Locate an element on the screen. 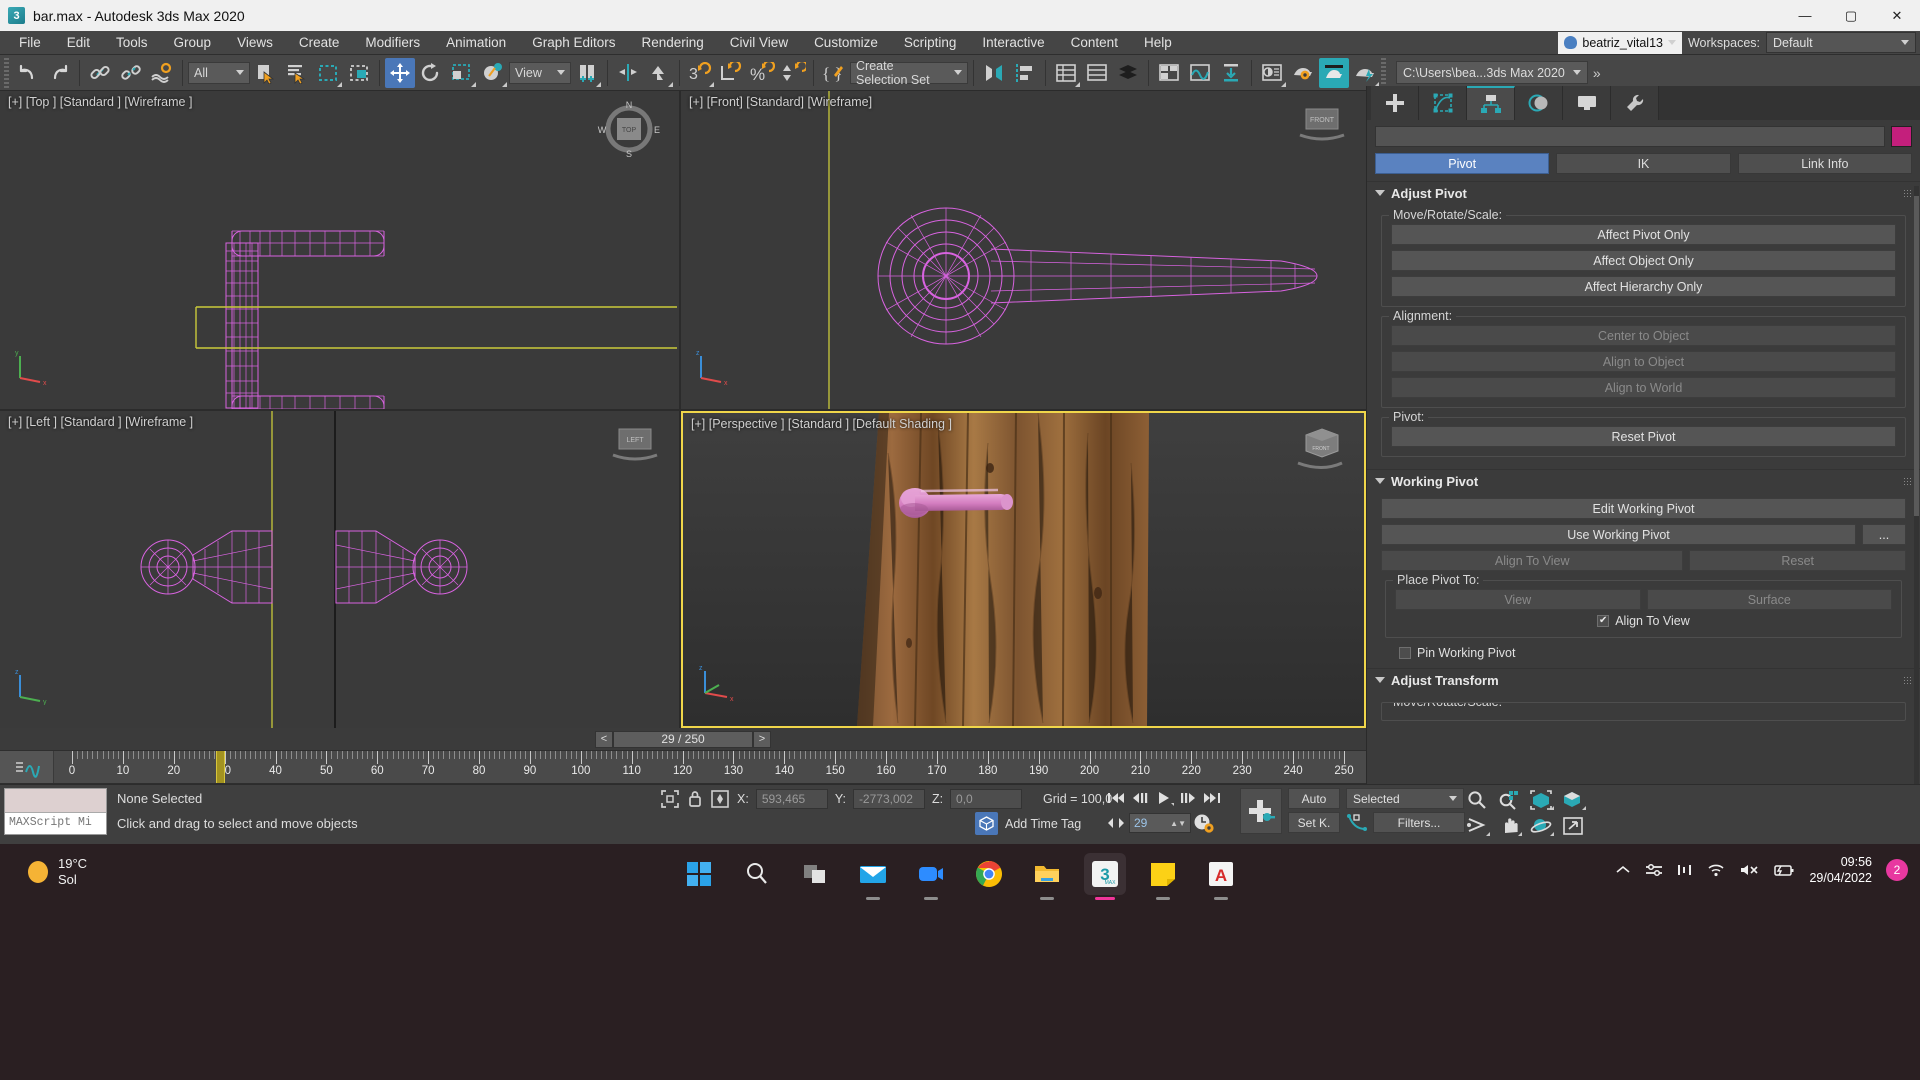 The image size is (1920, 1080). reset-working-pivot-button: Reset is located at coordinates (1797, 560).